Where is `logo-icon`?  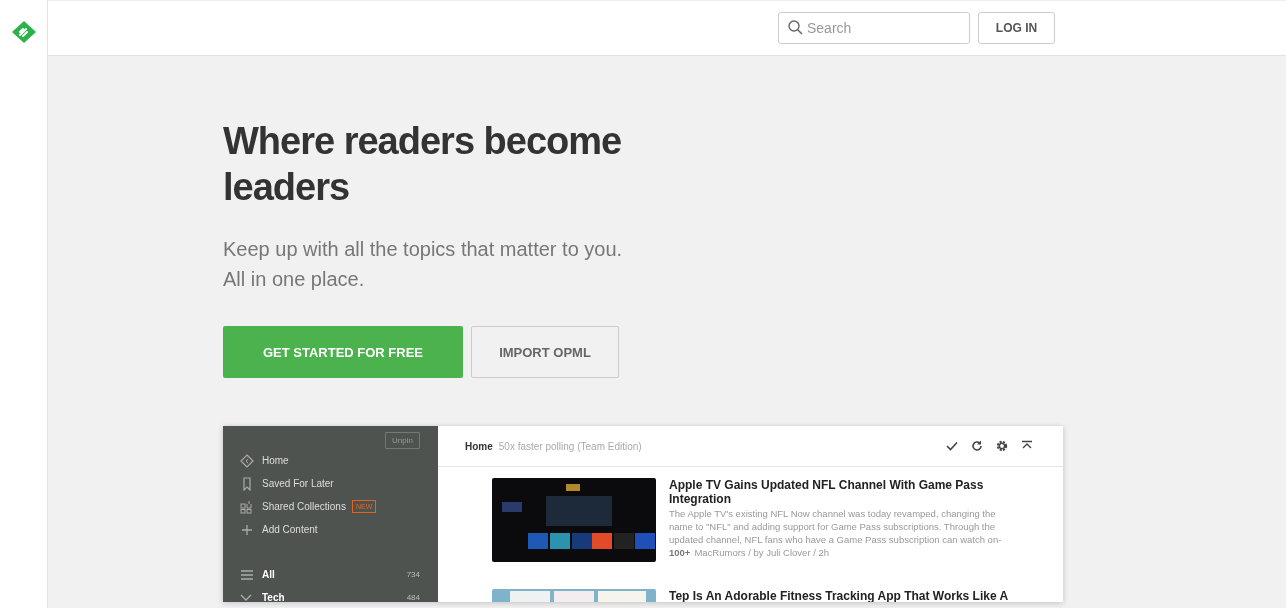
logo-icon is located at coordinates (24, 32).